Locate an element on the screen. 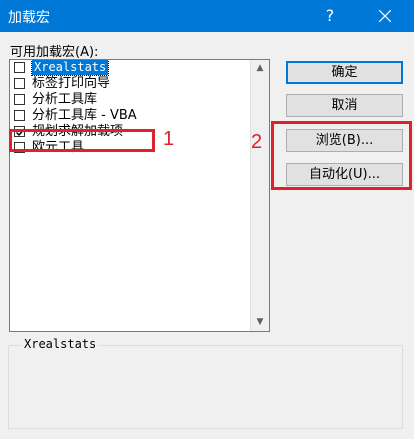 The width and height of the screenshot is (414, 439). annotation-number-2: 2 is located at coordinates (257, 142).